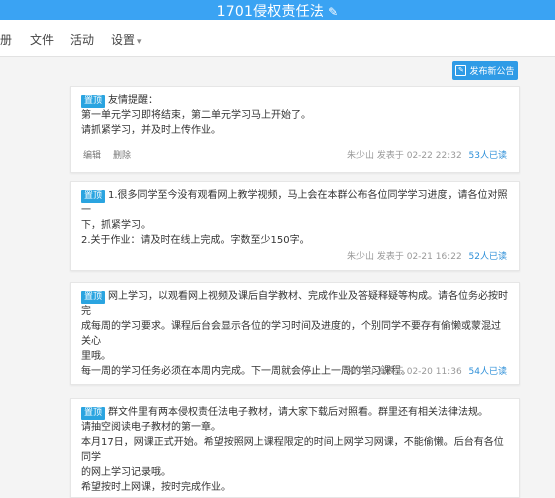 This screenshot has height=498, width=555. What do you see at coordinates (488, 257) in the screenshot?
I see `read-count: 52人已读` at bounding box center [488, 257].